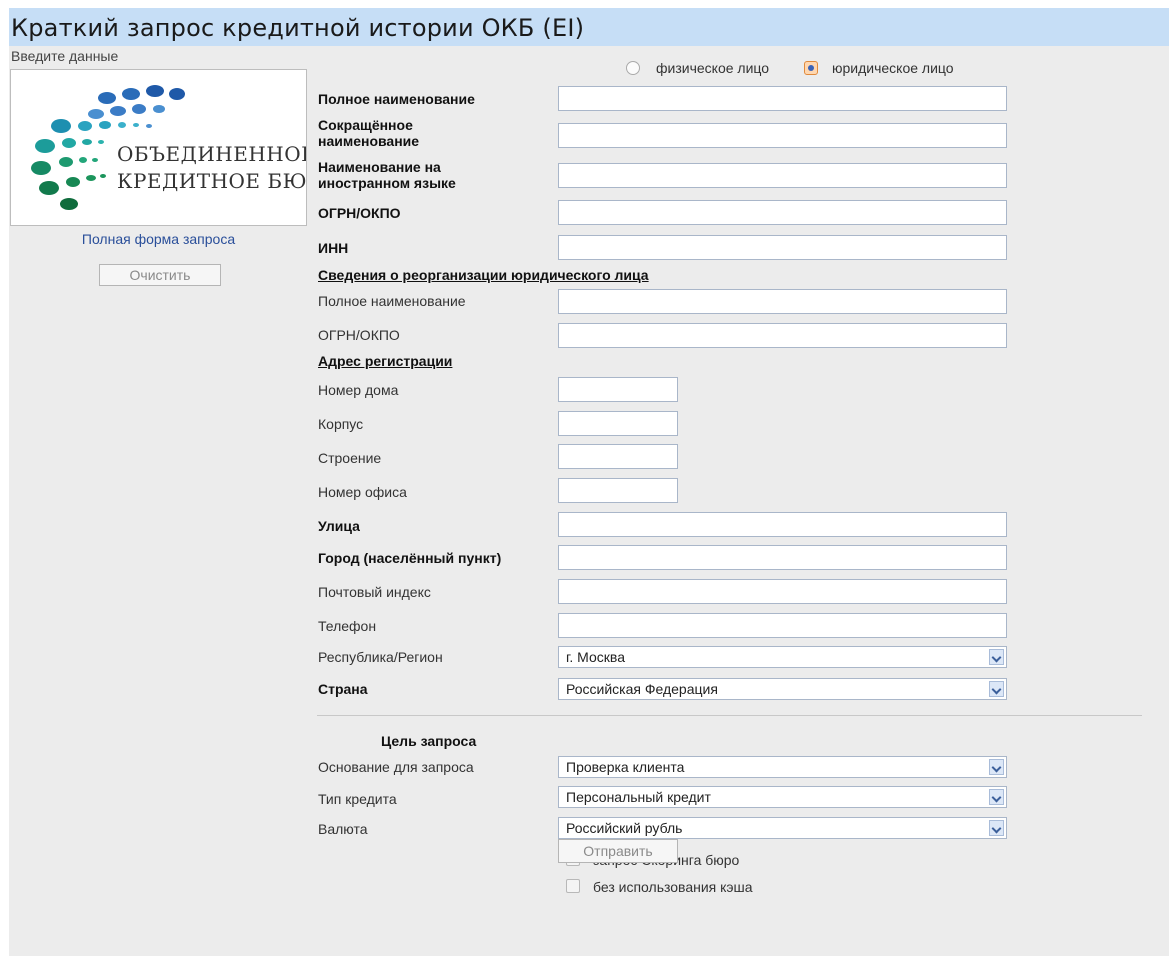 This screenshot has height=956, width=1169. What do you see at coordinates (618, 851) in the screenshot?
I see `submit-button: Отправить` at bounding box center [618, 851].